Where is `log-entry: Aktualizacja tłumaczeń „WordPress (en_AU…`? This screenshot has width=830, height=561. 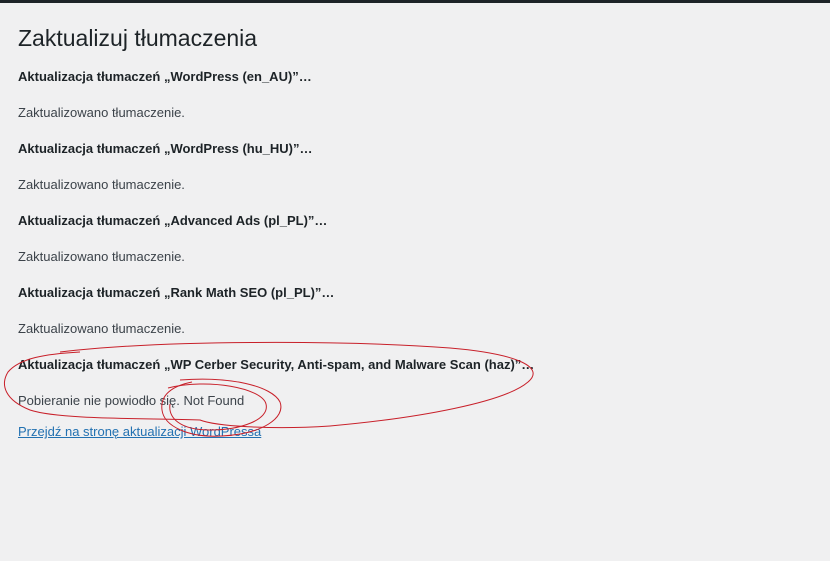
log-entry: Aktualizacja tłumaczeń „WordPress (en_AU… is located at coordinates (418, 95).